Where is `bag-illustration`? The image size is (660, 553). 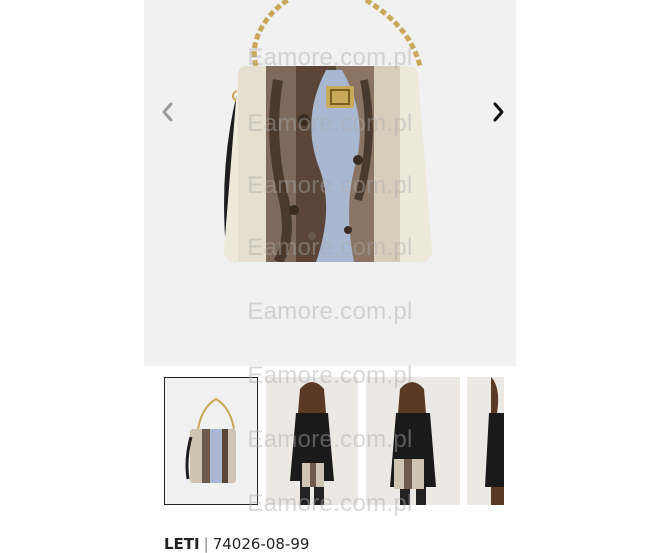
bag-illustration is located at coordinates (328, 131).